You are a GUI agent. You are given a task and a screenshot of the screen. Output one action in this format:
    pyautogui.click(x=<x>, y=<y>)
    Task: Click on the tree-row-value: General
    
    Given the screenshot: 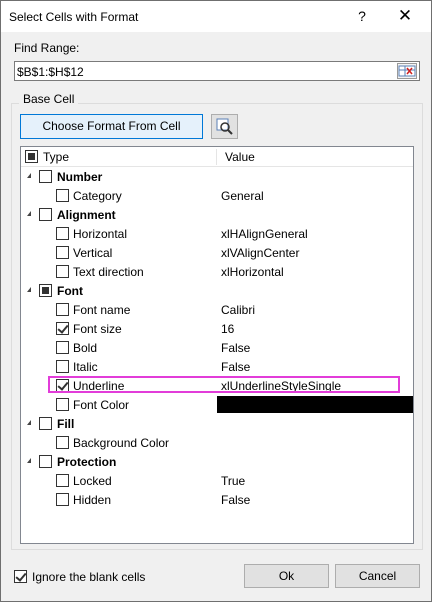 What is the action you would take?
    pyautogui.click(x=242, y=196)
    